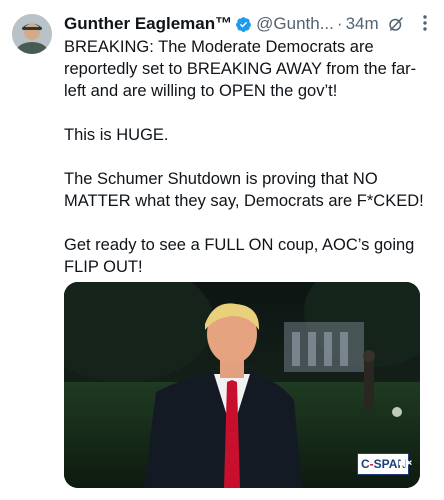 Image resolution: width=444 pixels, height=500 pixels. What do you see at coordinates (243, 24) in the screenshot?
I see `verified-badge-icon` at bounding box center [243, 24].